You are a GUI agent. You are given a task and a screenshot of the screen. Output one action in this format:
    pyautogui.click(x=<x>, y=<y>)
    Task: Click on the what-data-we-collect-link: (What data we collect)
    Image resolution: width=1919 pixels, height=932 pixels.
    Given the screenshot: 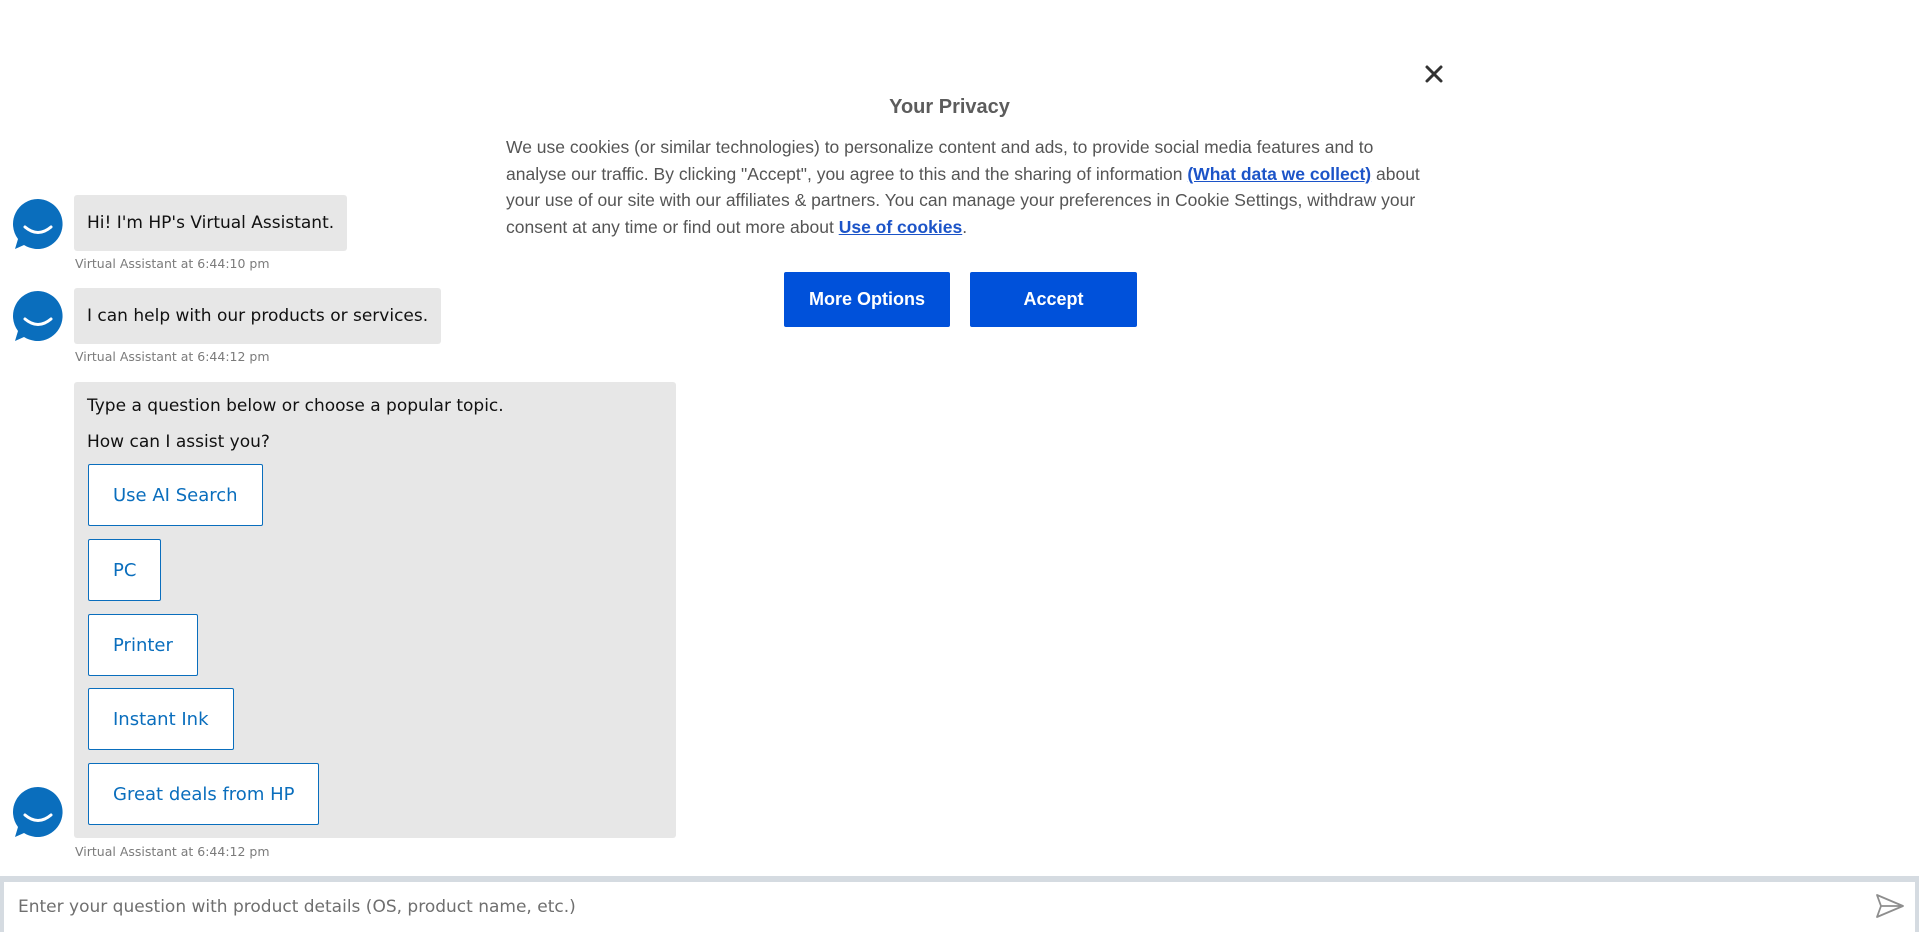 What is the action you would take?
    pyautogui.click(x=1279, y=174)
    